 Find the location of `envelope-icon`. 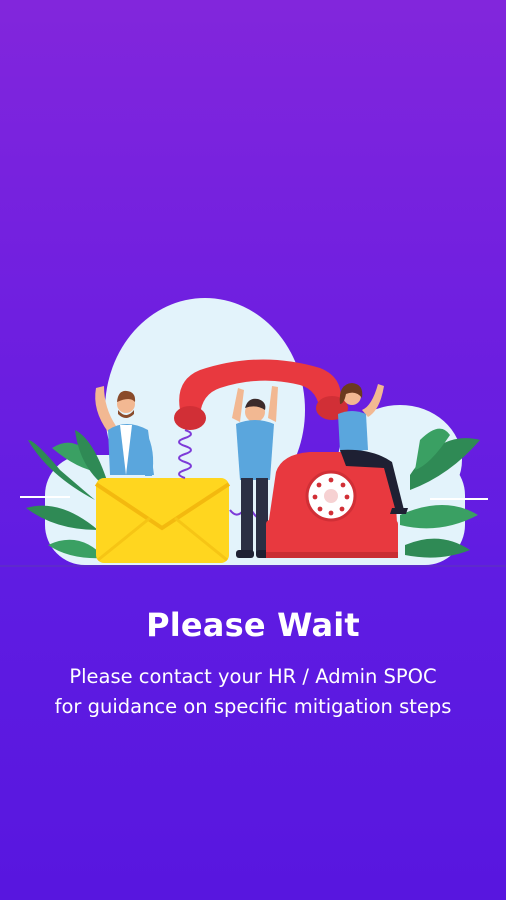

envelope-icon is located at coordinates (162, 520).